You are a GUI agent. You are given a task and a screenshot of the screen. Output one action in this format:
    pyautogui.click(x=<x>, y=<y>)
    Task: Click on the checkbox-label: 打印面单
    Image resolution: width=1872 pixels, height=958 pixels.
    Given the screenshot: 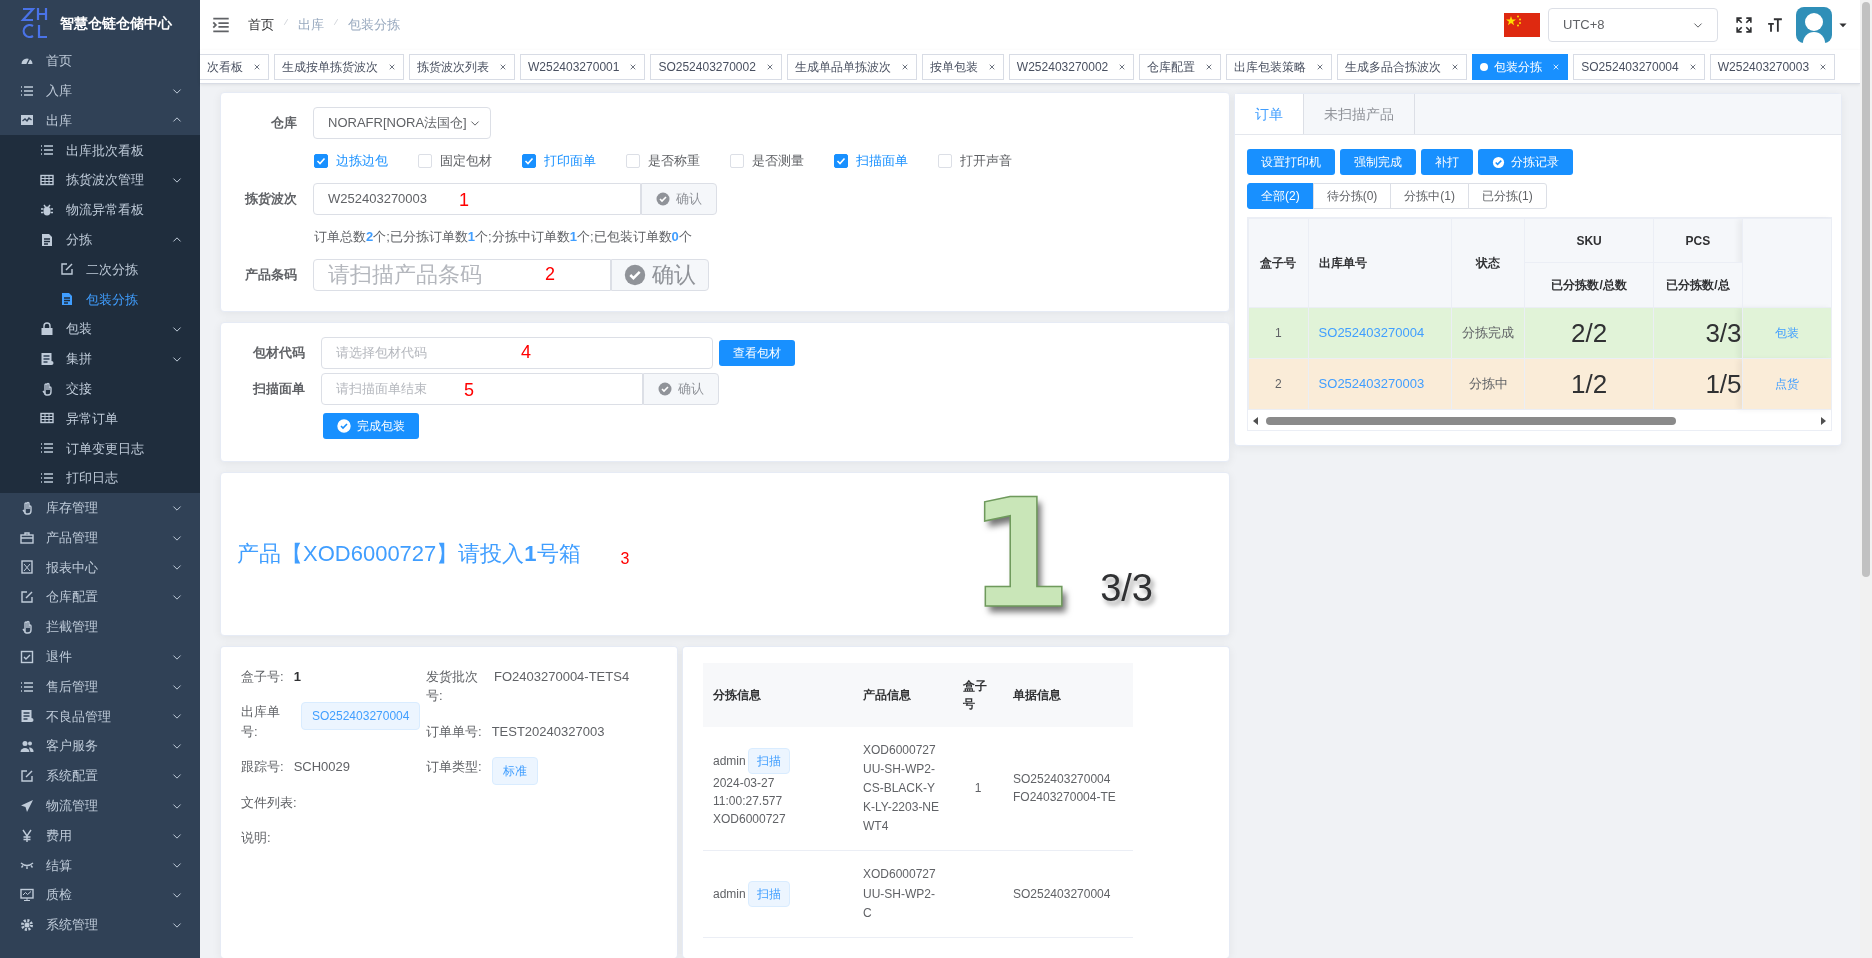 What is the action you would take?
    pyautogui.click(x=570, y=161)
    